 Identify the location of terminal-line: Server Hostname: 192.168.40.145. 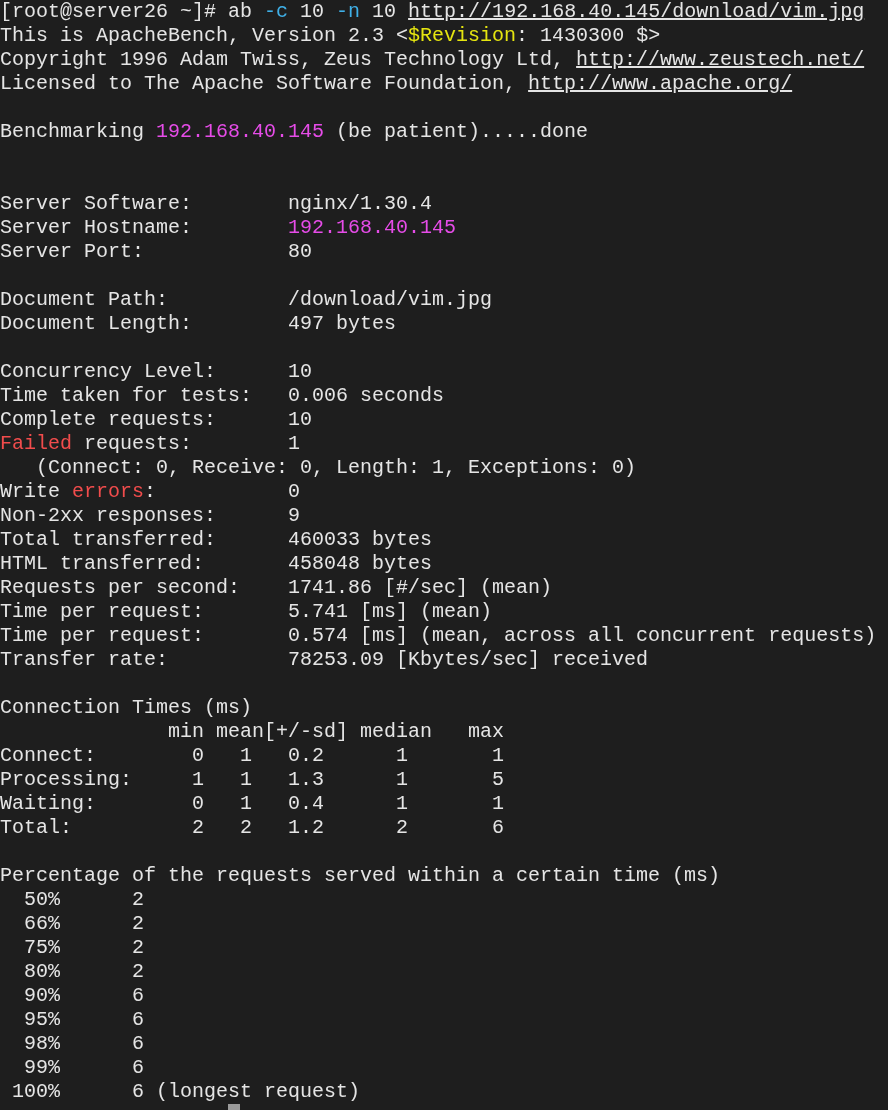
(228, 228).